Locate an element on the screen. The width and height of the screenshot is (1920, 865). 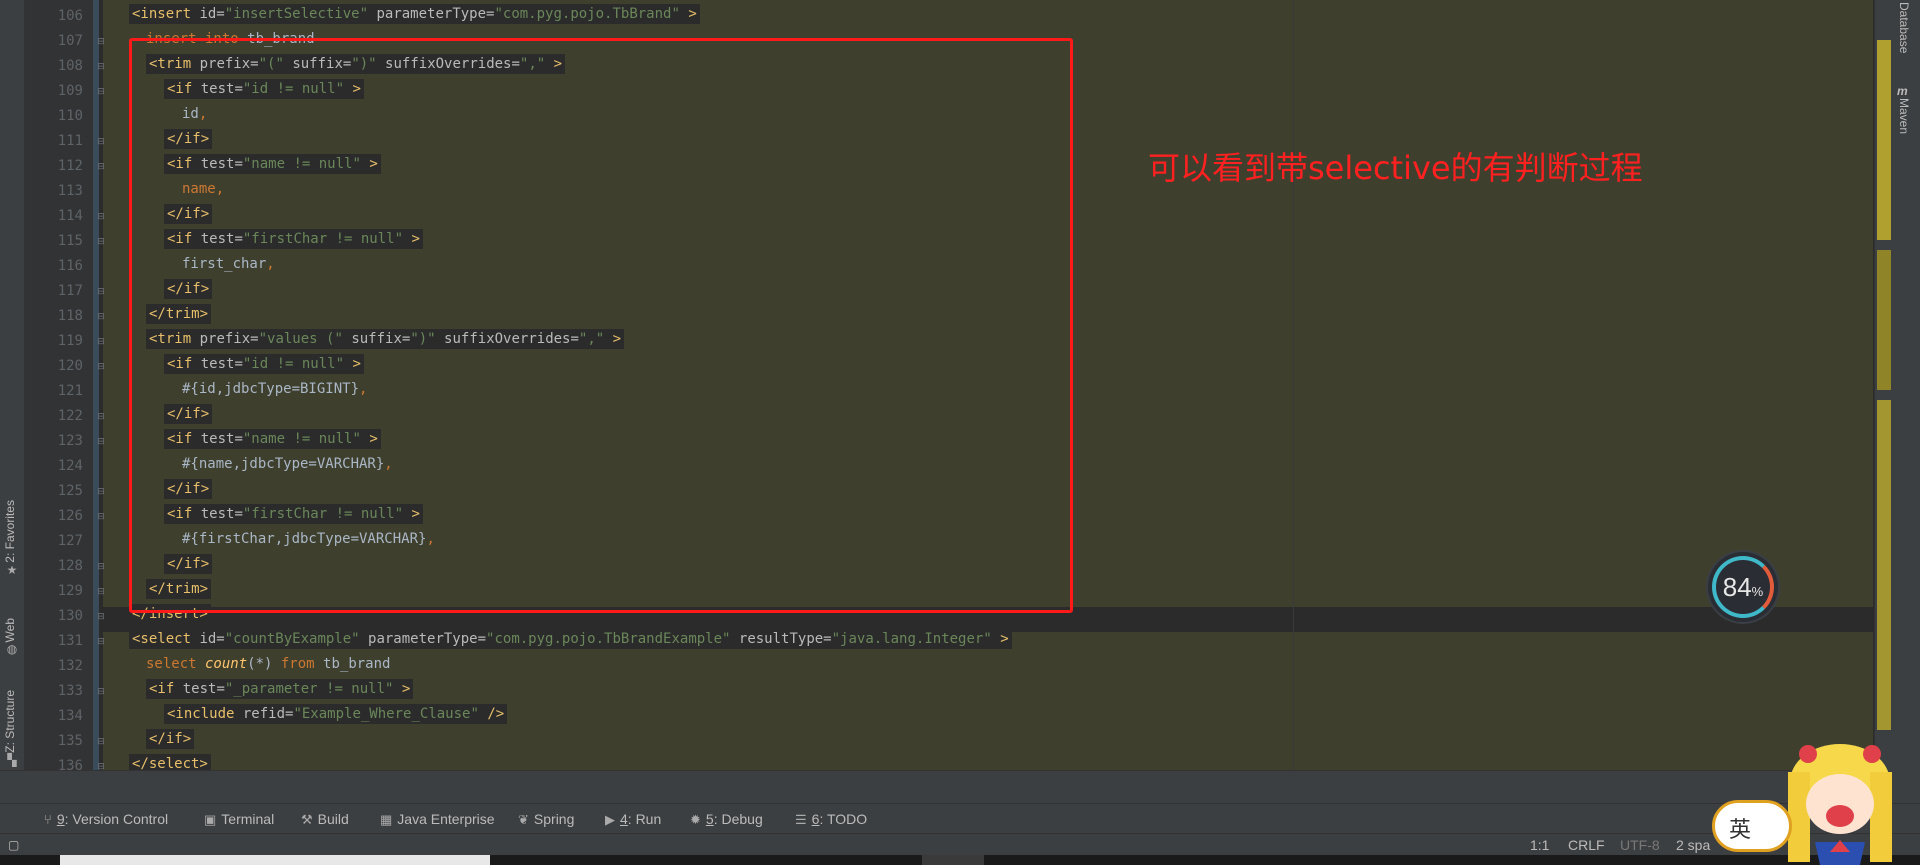
code-line: <if test="_parameter != null" > is located at coordinates (280, 689).